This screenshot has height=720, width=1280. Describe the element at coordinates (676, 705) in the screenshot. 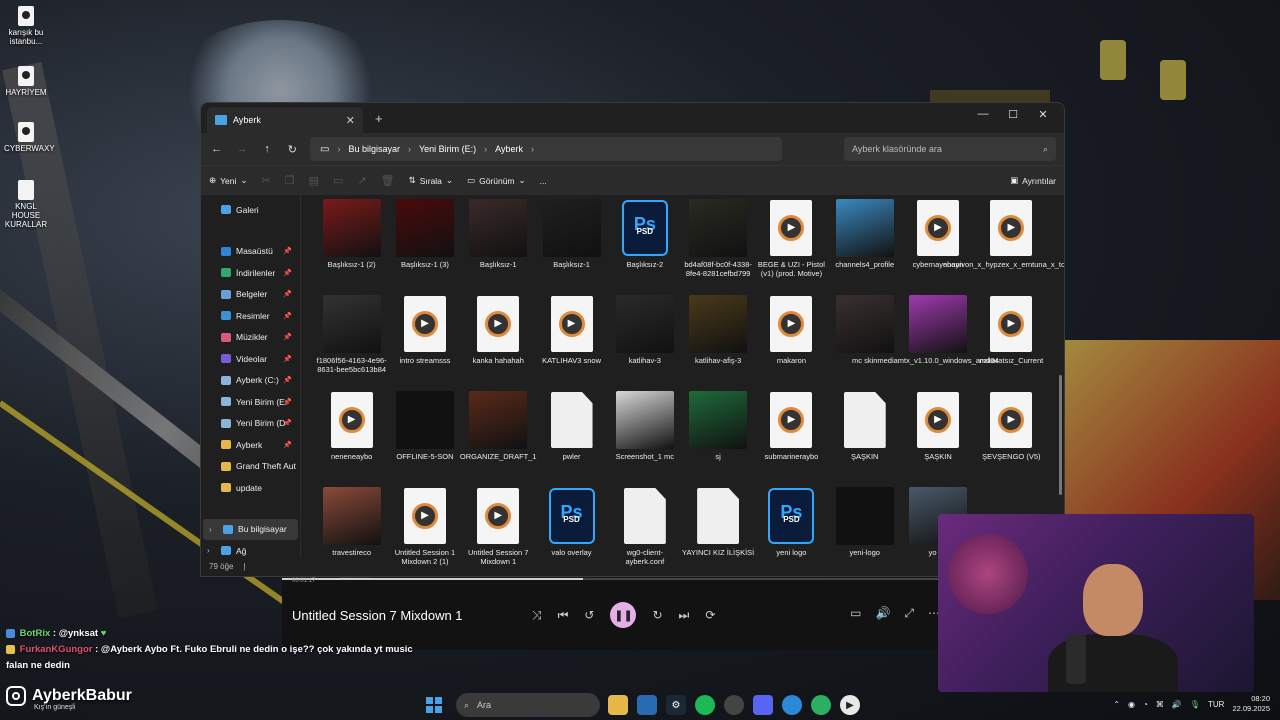

I see `steam-app-icon: ⚙` at that location.